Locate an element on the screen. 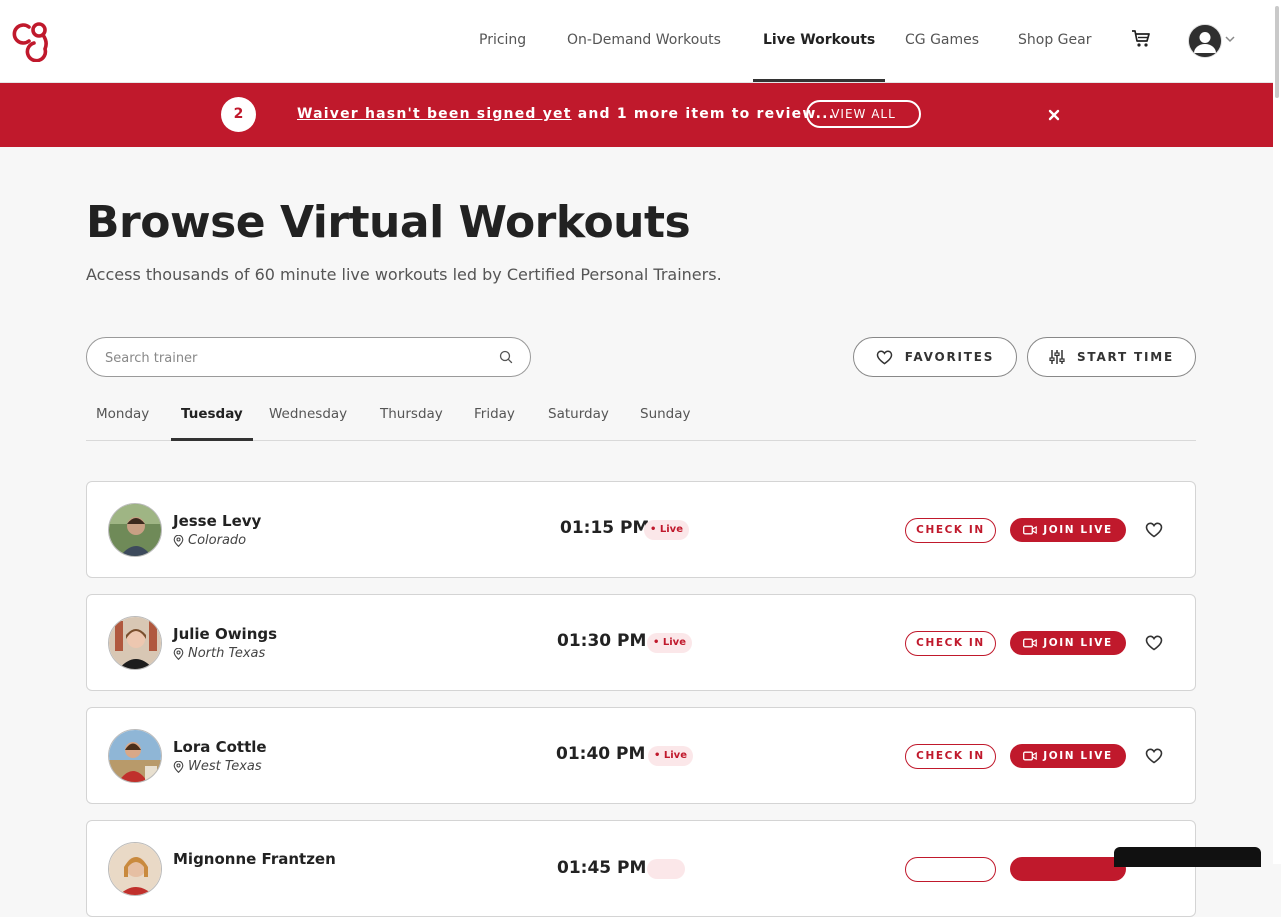  trainer-search is located at coordinates (308, 357).